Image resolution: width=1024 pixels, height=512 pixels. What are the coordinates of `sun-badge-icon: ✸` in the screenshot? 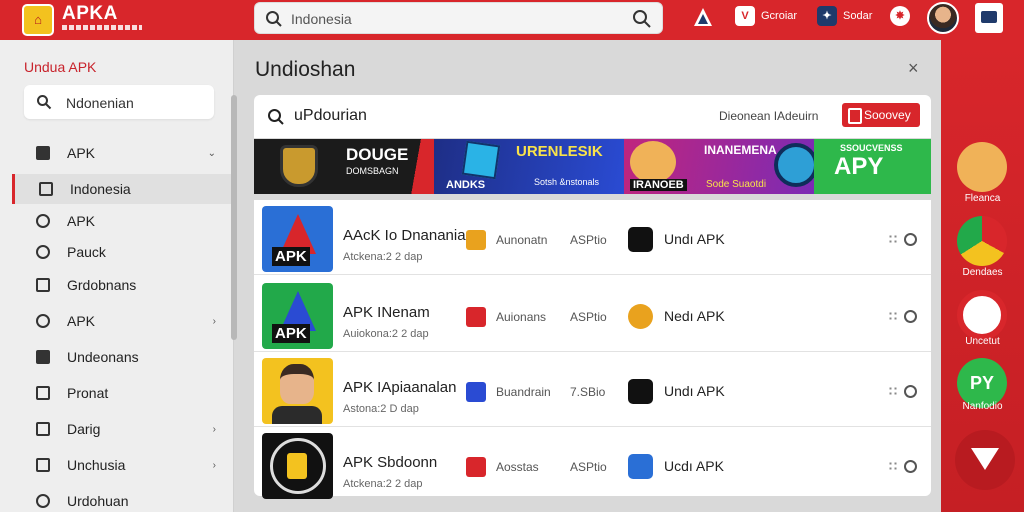 It's located at (900, 16).